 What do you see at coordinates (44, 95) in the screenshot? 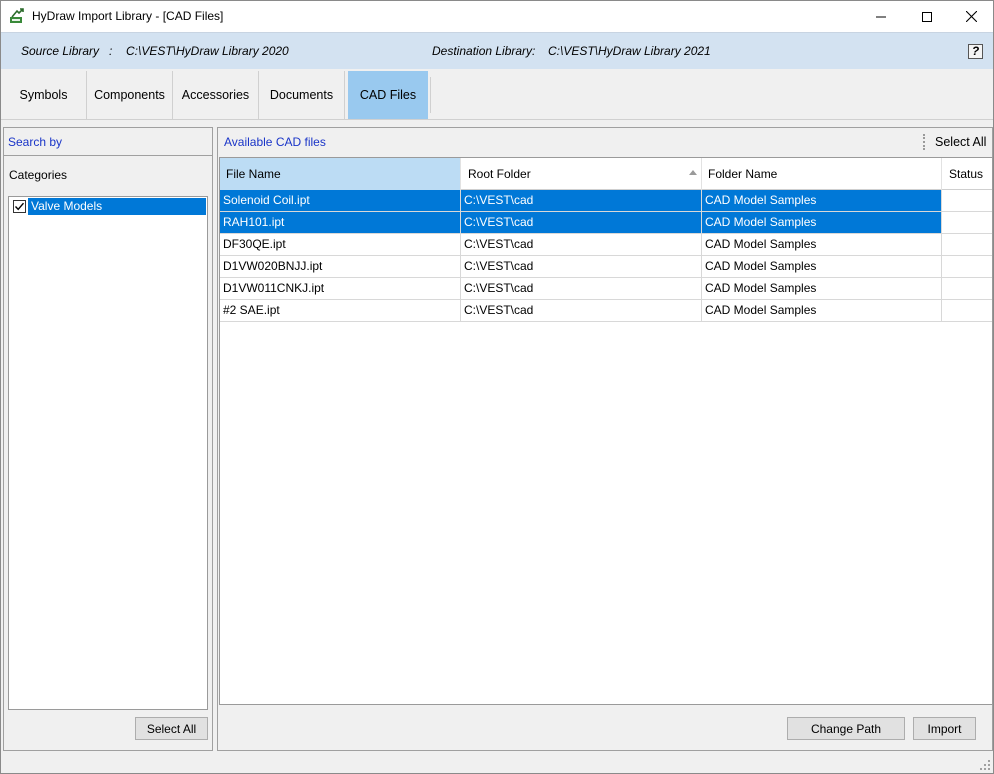
I see `tab-symbols: Symbols` at bounding box center [44, 95].